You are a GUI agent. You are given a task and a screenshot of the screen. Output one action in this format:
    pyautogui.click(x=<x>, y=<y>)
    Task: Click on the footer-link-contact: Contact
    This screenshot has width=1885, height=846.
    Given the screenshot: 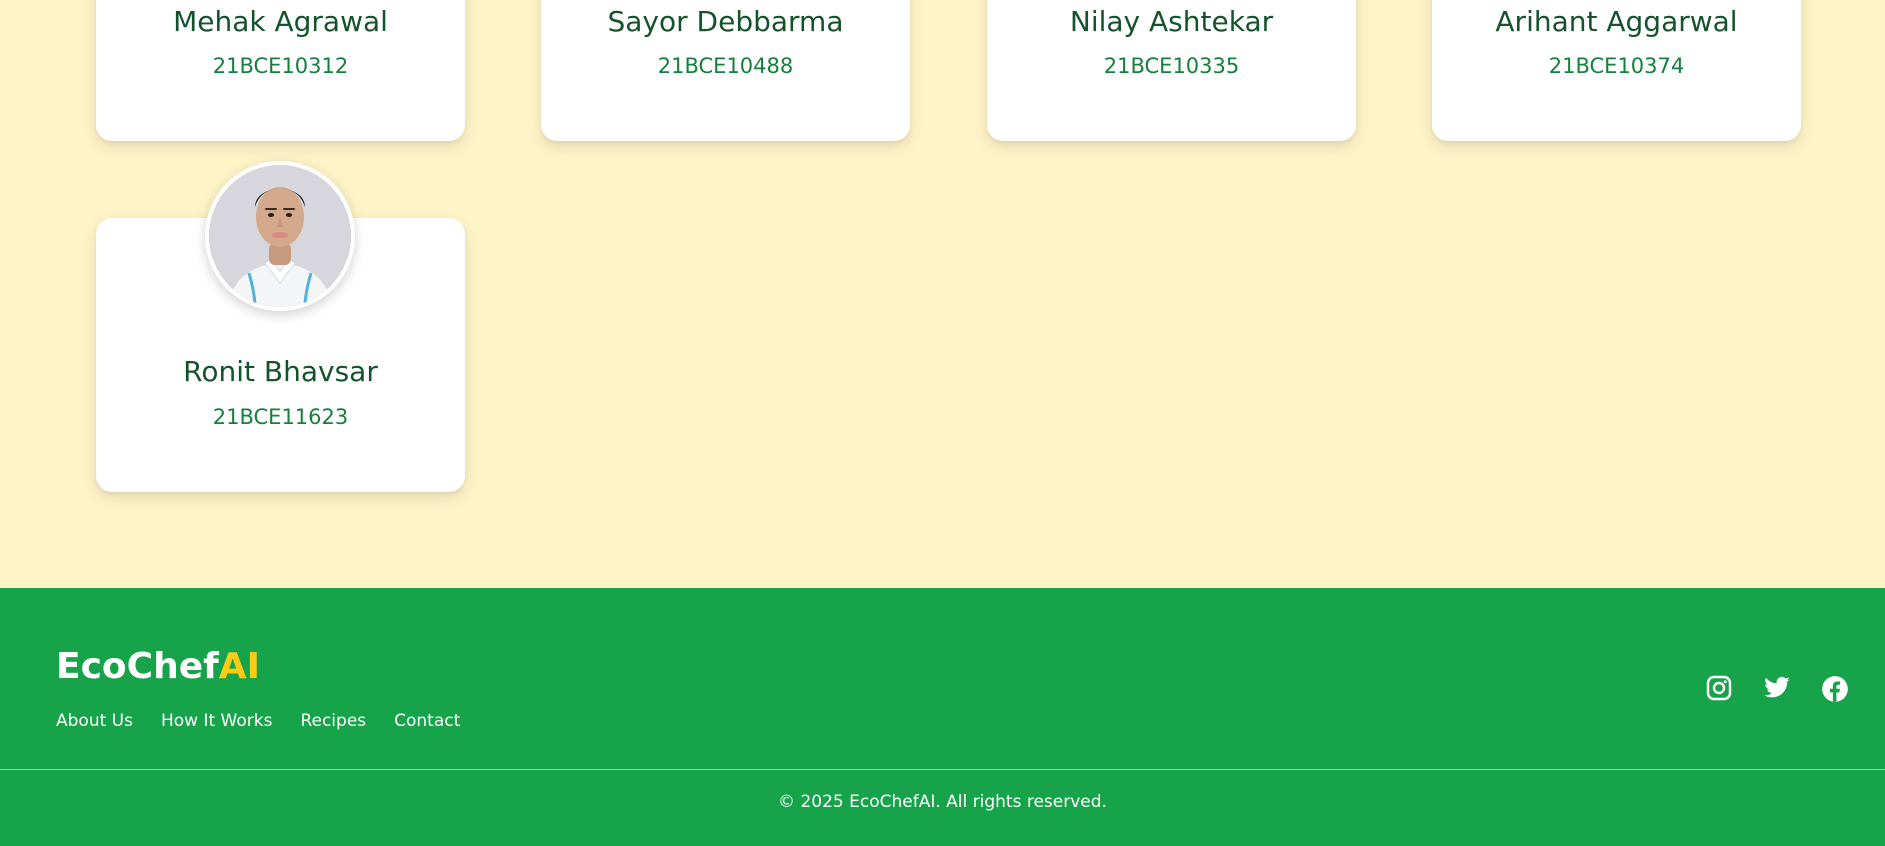 What is the action you would take?
    pyautogui.click(x=427, y=721)
    